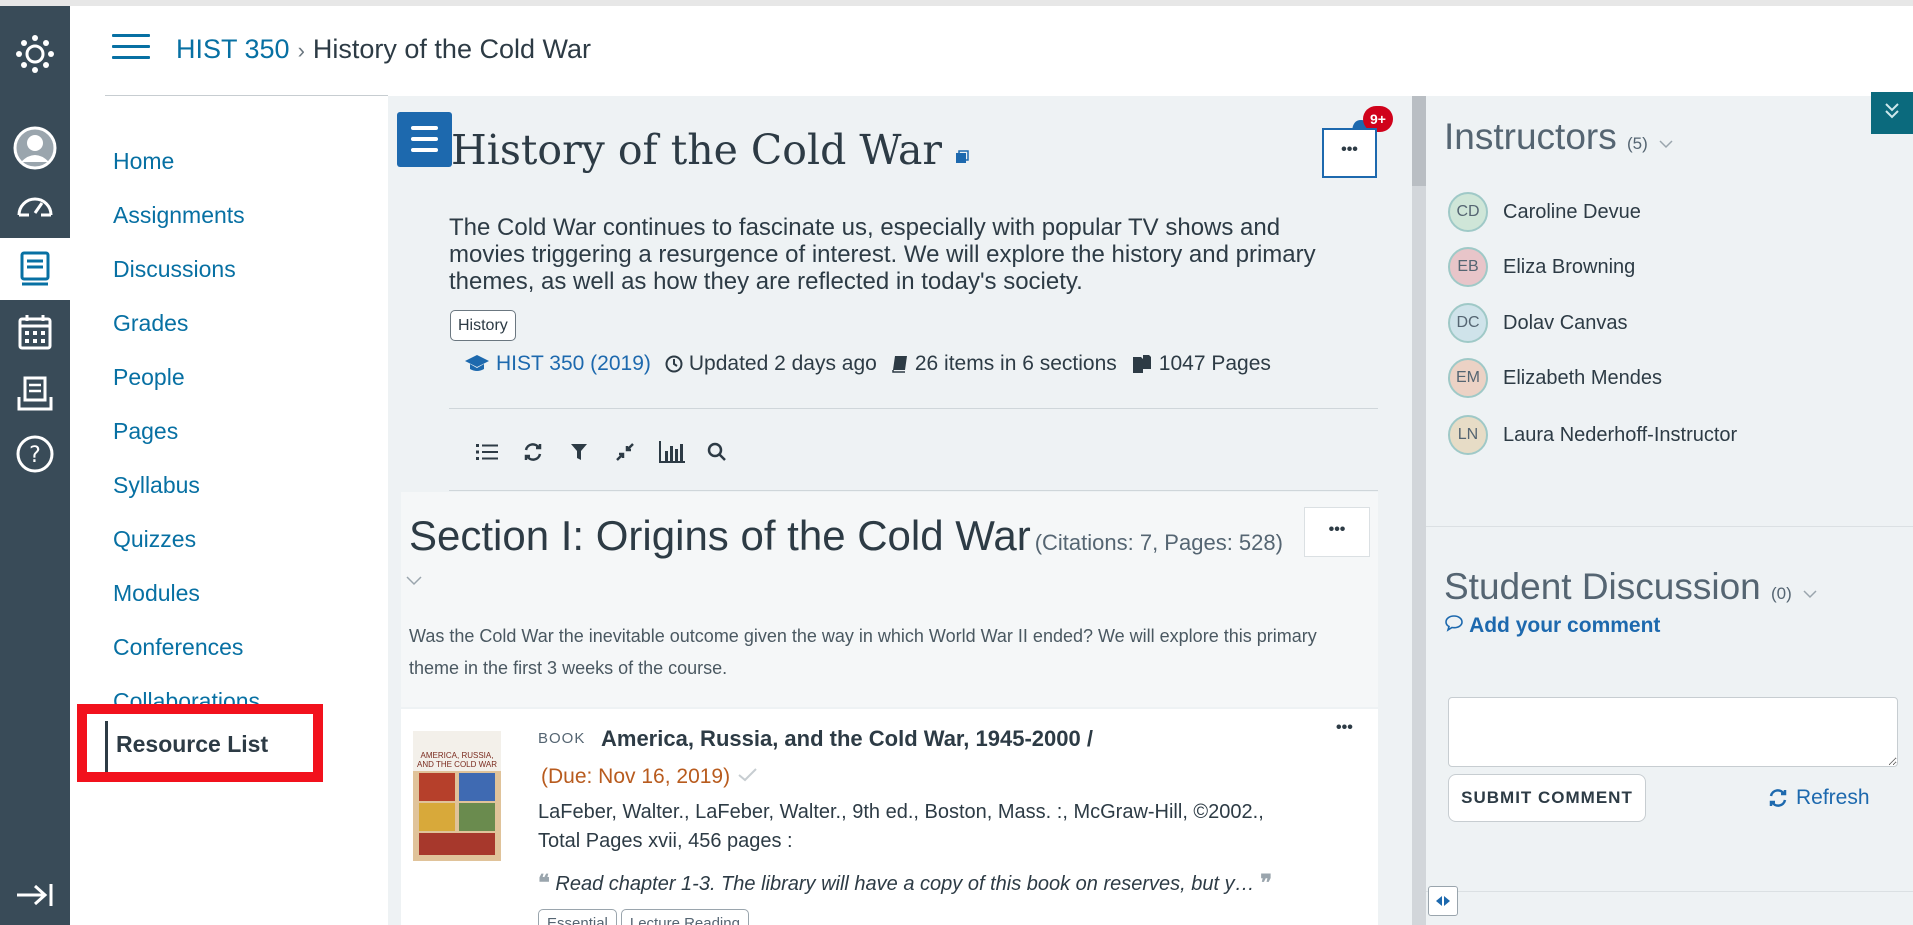 This screenshot has height=925, width=1913. I want to click on breadcrumb: HIST 350 › History of the Cold War, so click(383, 50).